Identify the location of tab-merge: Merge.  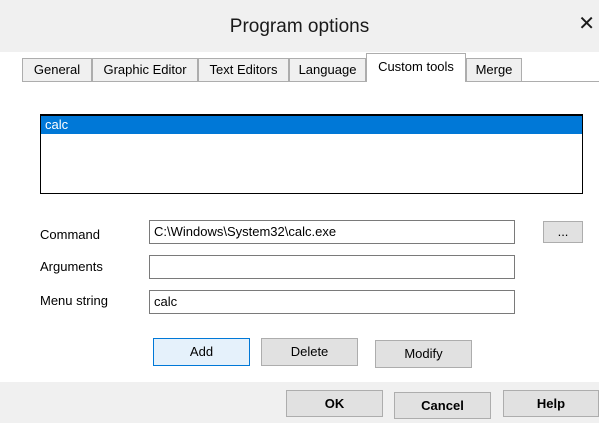
(494, 69).